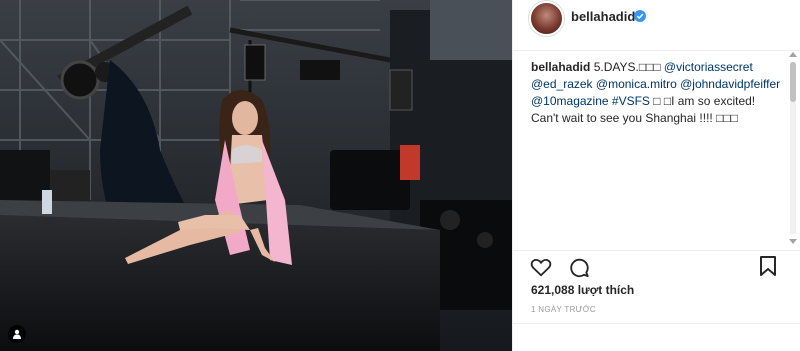 The height and width of the screenshot is (351, 800). Describe the element at coordinates (628, 67) in the screenshot. I see `caption-text-1: 5.DAYS.□□□` at that location.